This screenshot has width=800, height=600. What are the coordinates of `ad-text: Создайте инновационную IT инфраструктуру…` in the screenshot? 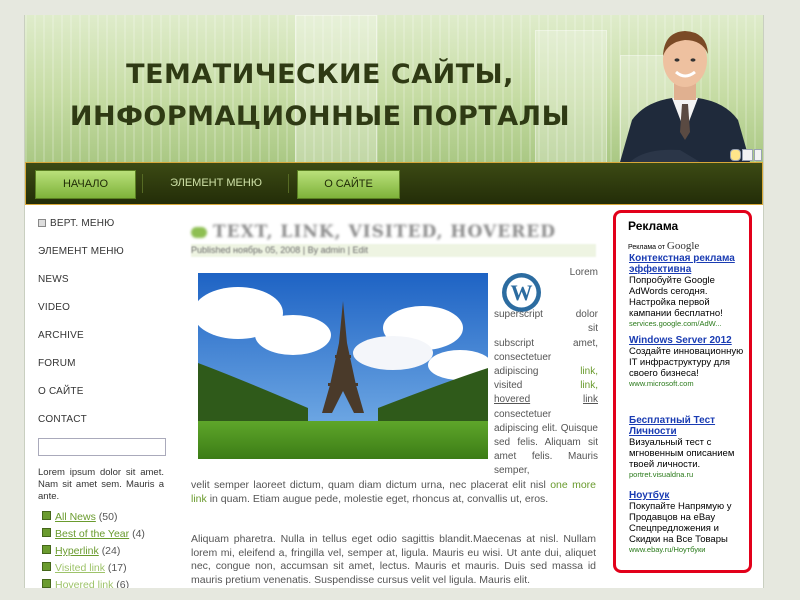 It's located at (686, 362).